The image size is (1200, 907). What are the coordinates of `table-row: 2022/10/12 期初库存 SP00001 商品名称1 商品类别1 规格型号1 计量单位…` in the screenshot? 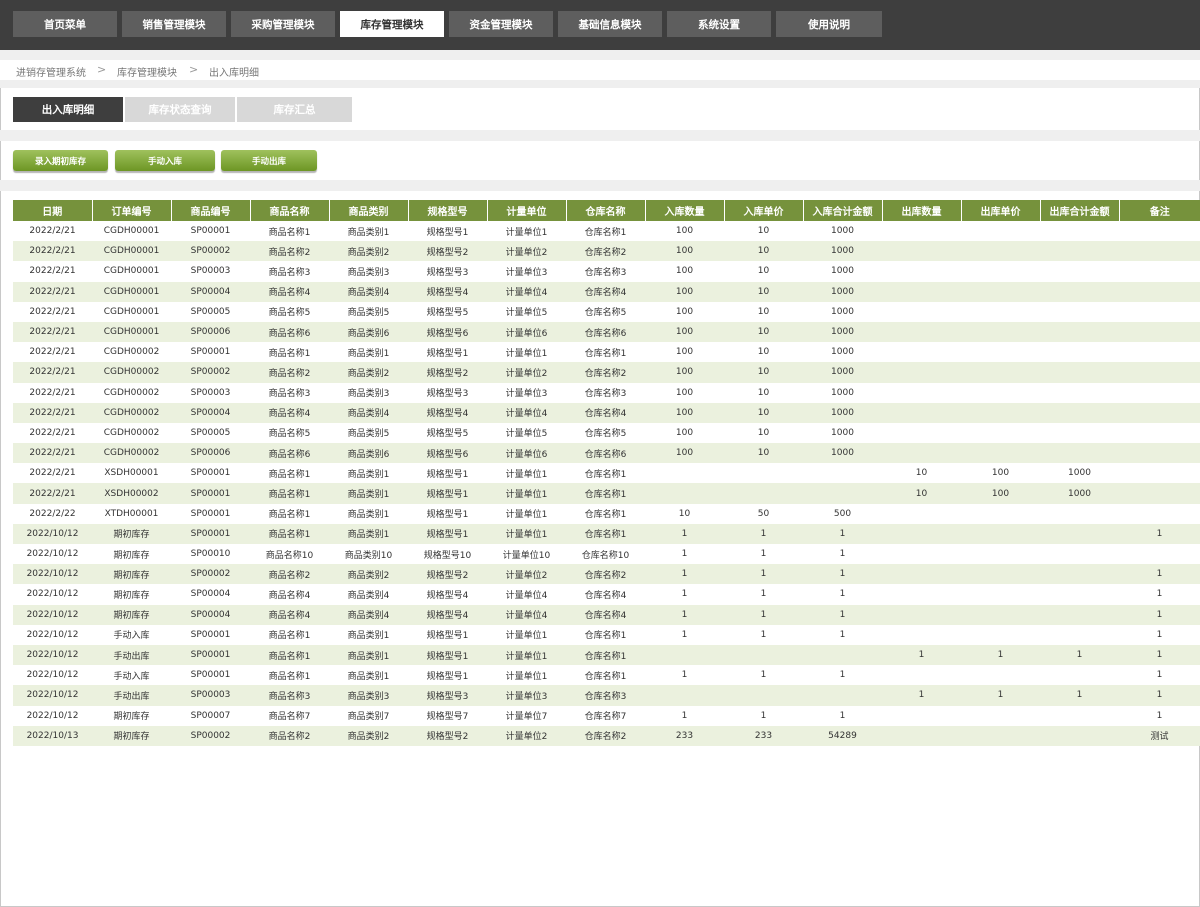 It's located at (606, 533).